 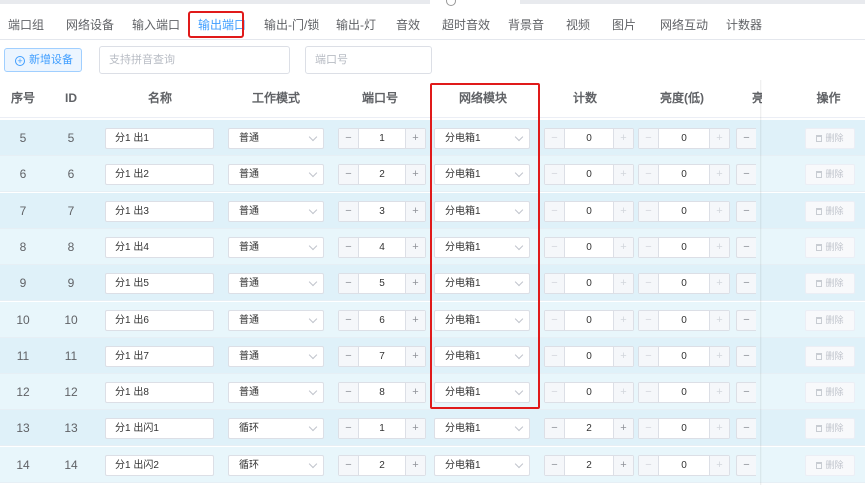 I want to click on tab-10: 图片, so click(x=624, y=25).